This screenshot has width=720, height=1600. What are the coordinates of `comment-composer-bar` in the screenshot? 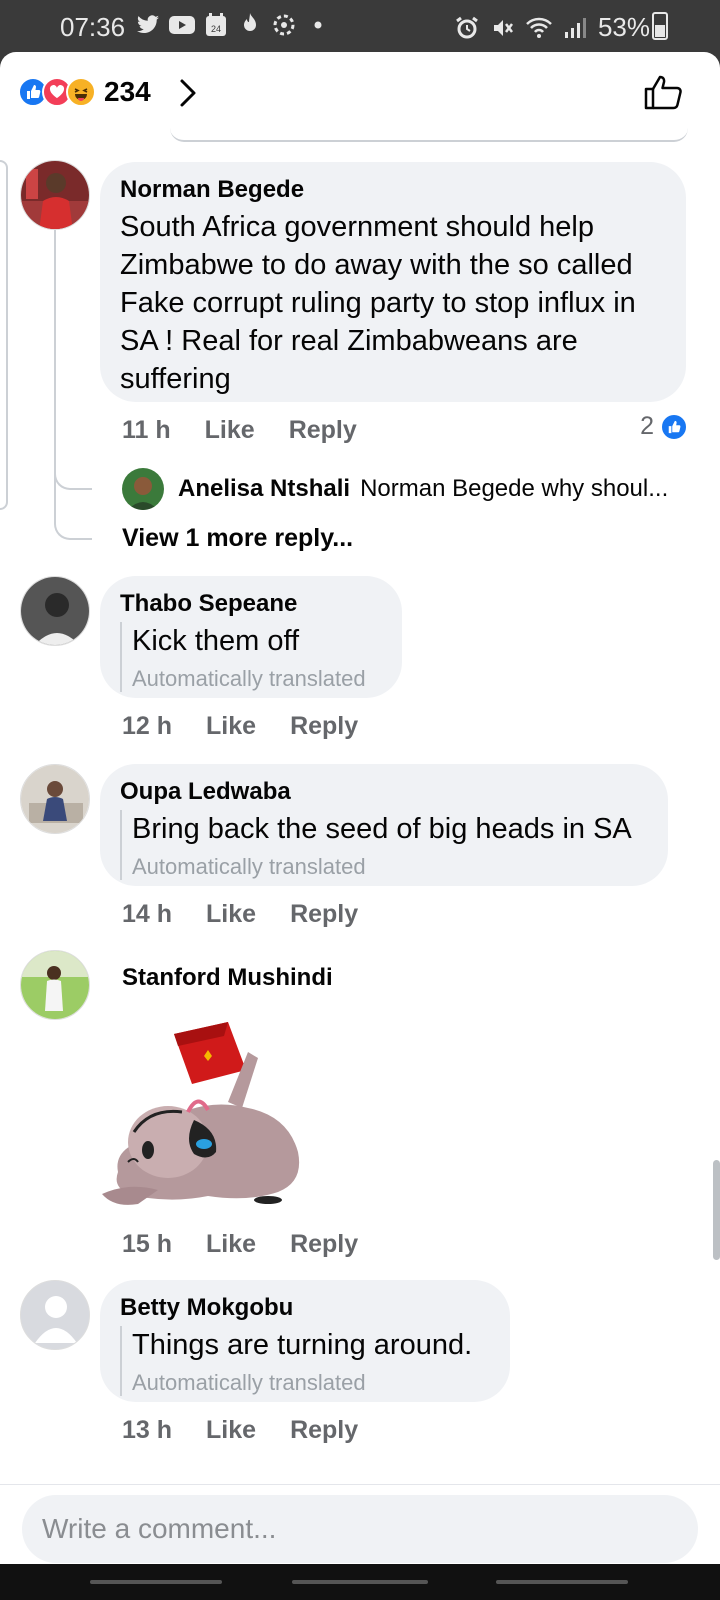 It's located at (360, 1524).